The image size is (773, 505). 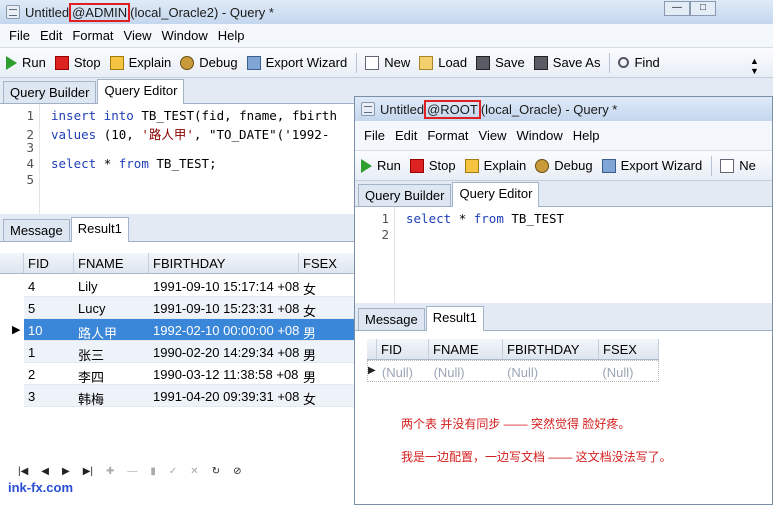 I want to click on code-line: 5, so click(x=25, y=180).